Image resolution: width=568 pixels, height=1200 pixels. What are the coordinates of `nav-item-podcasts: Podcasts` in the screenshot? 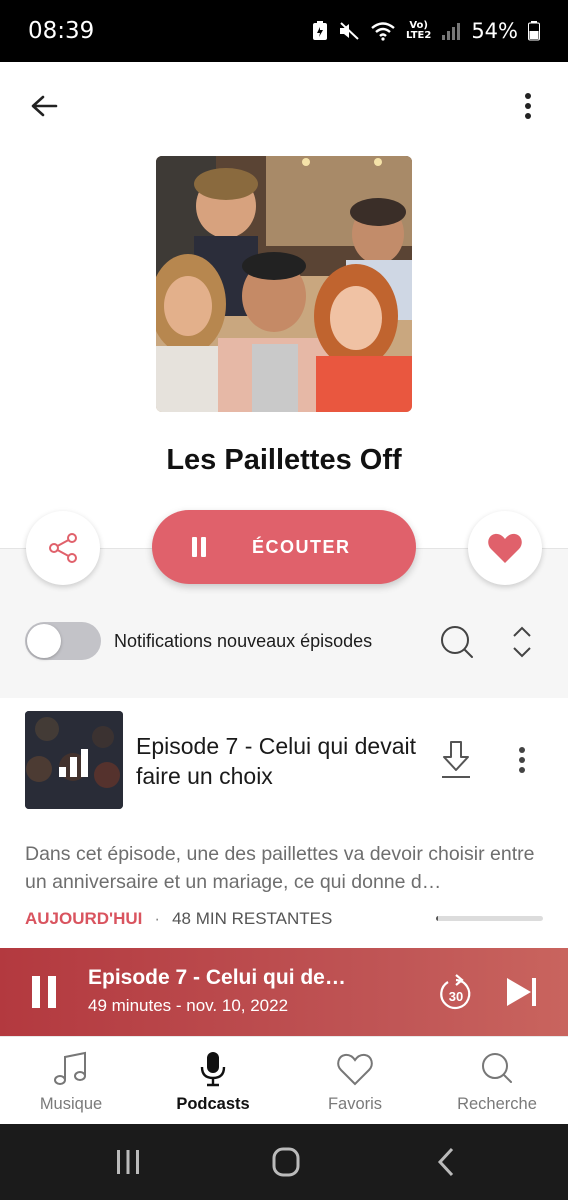 It's located at (213, 1081).